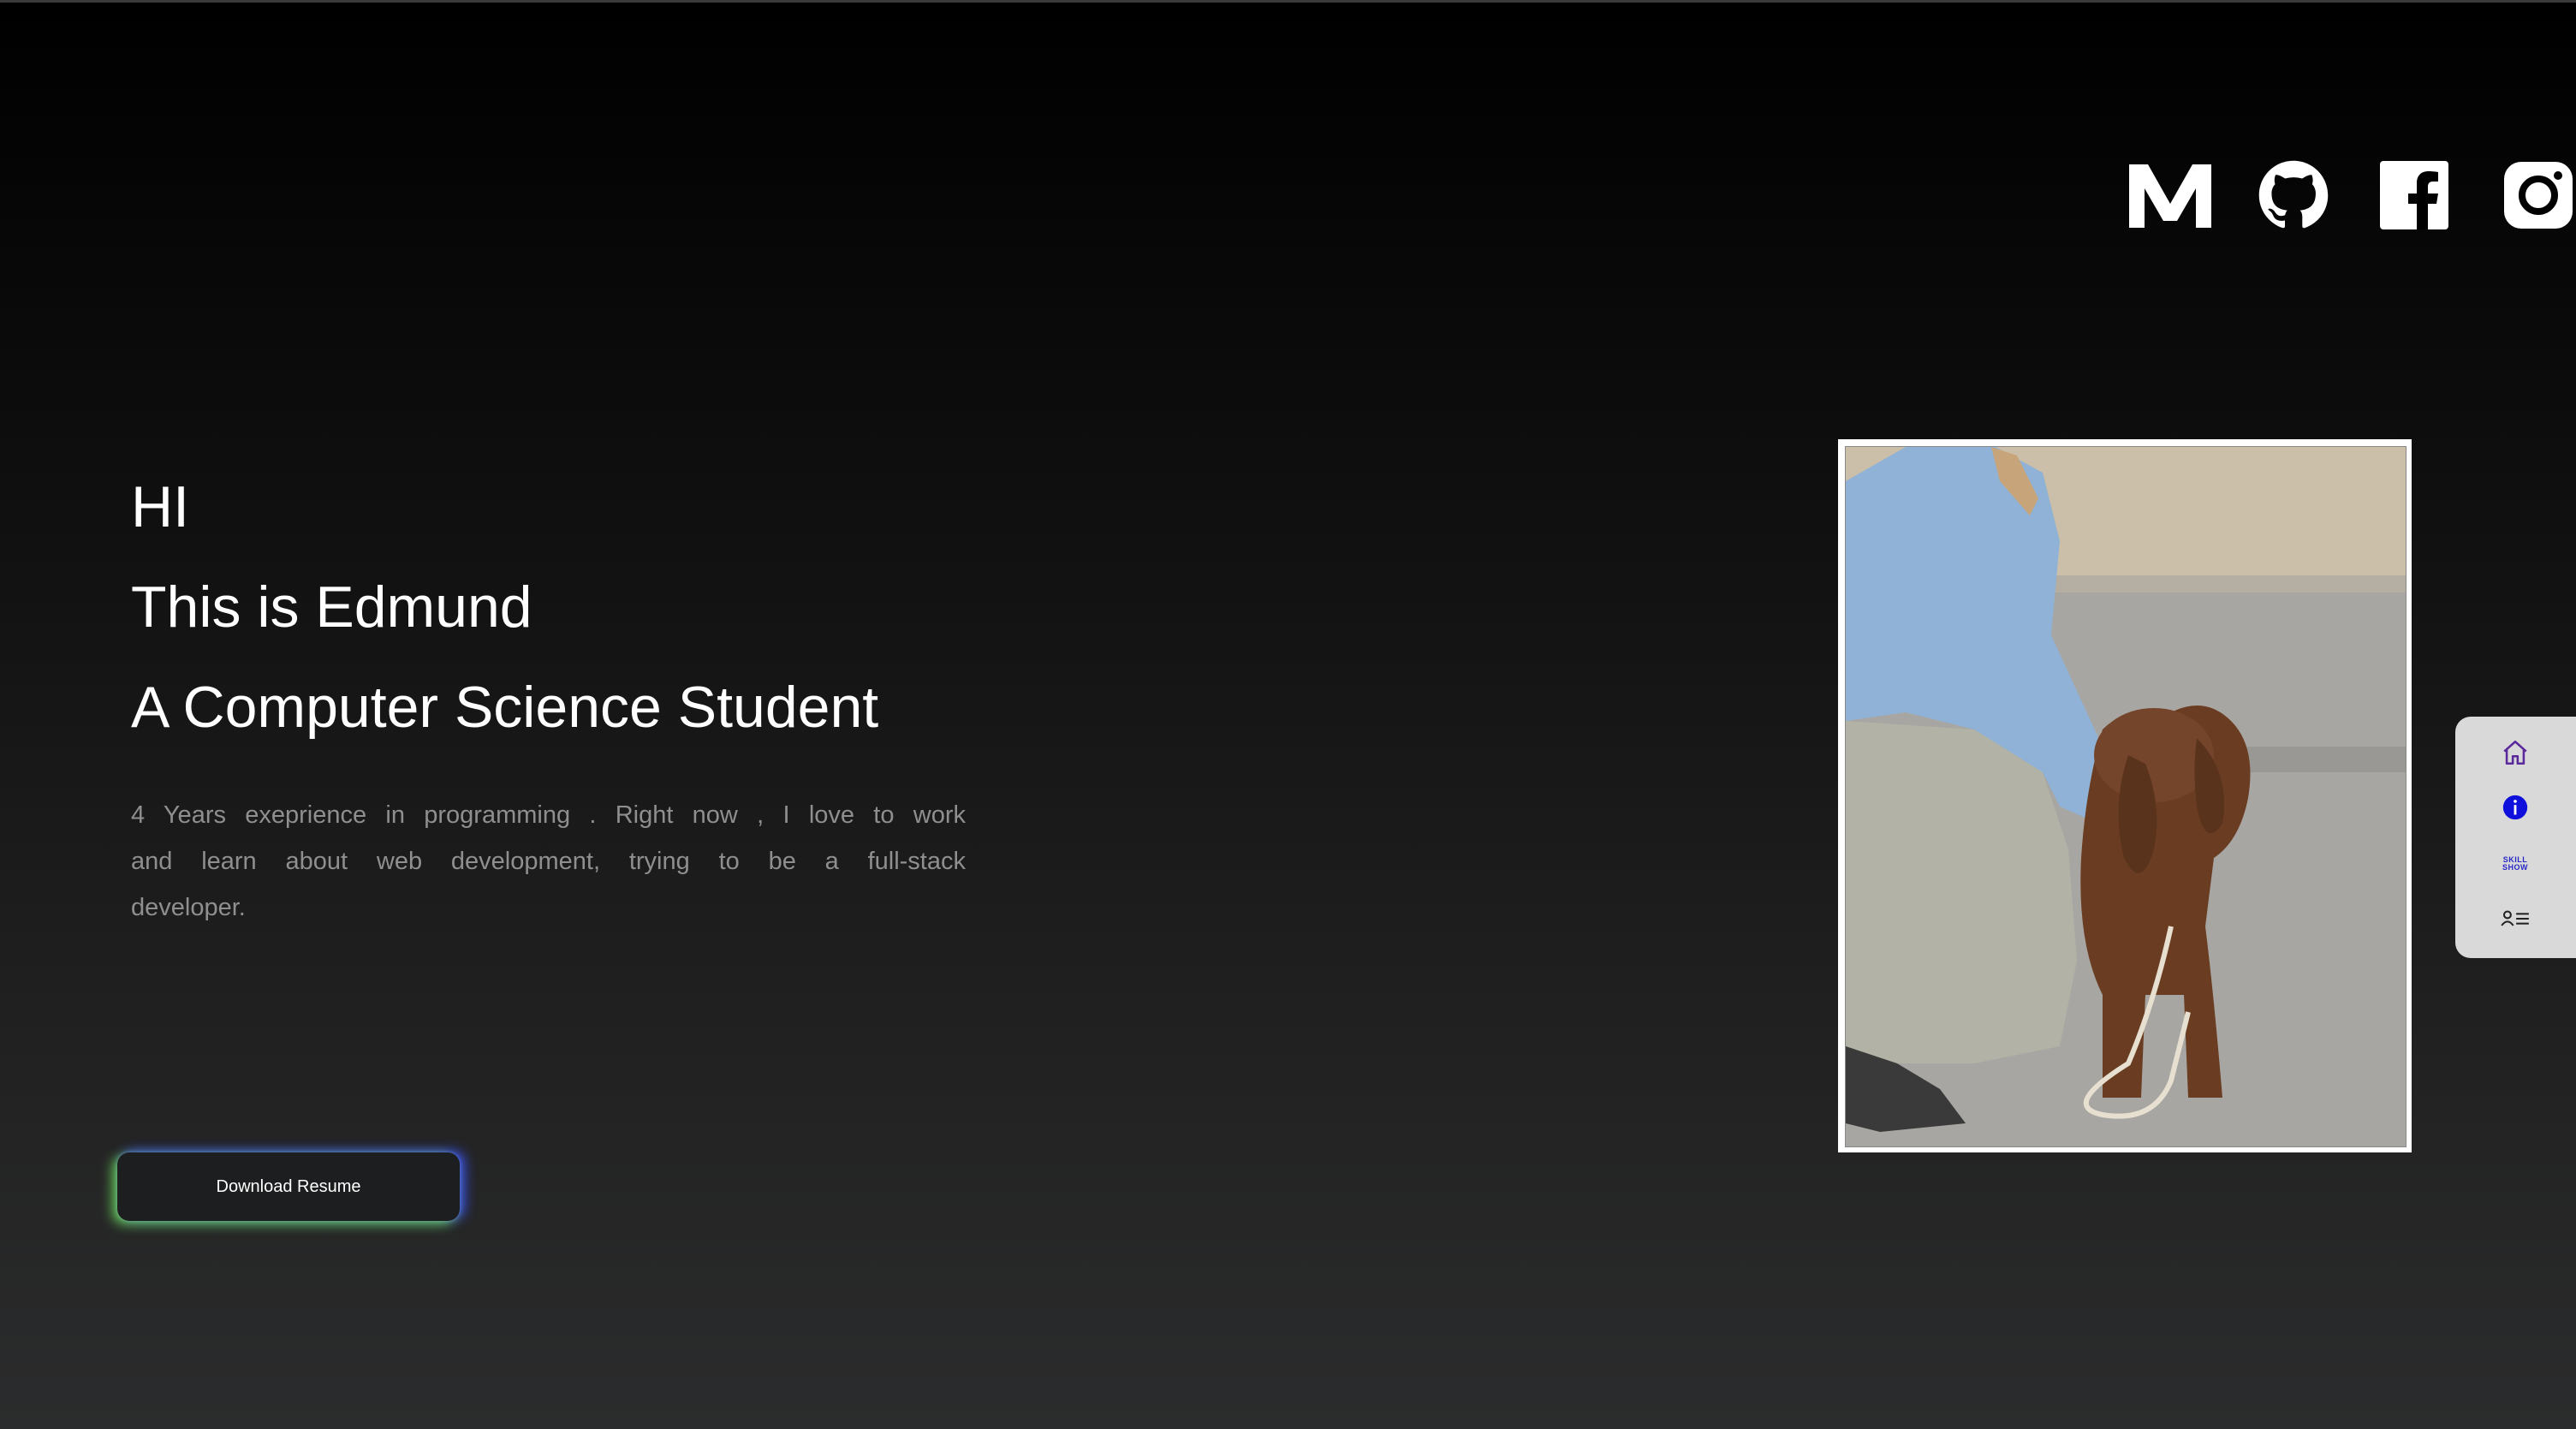 The height and width of the screenshot is (1429, 2576). I want to click on nav-home-button, so click(2515, 752).